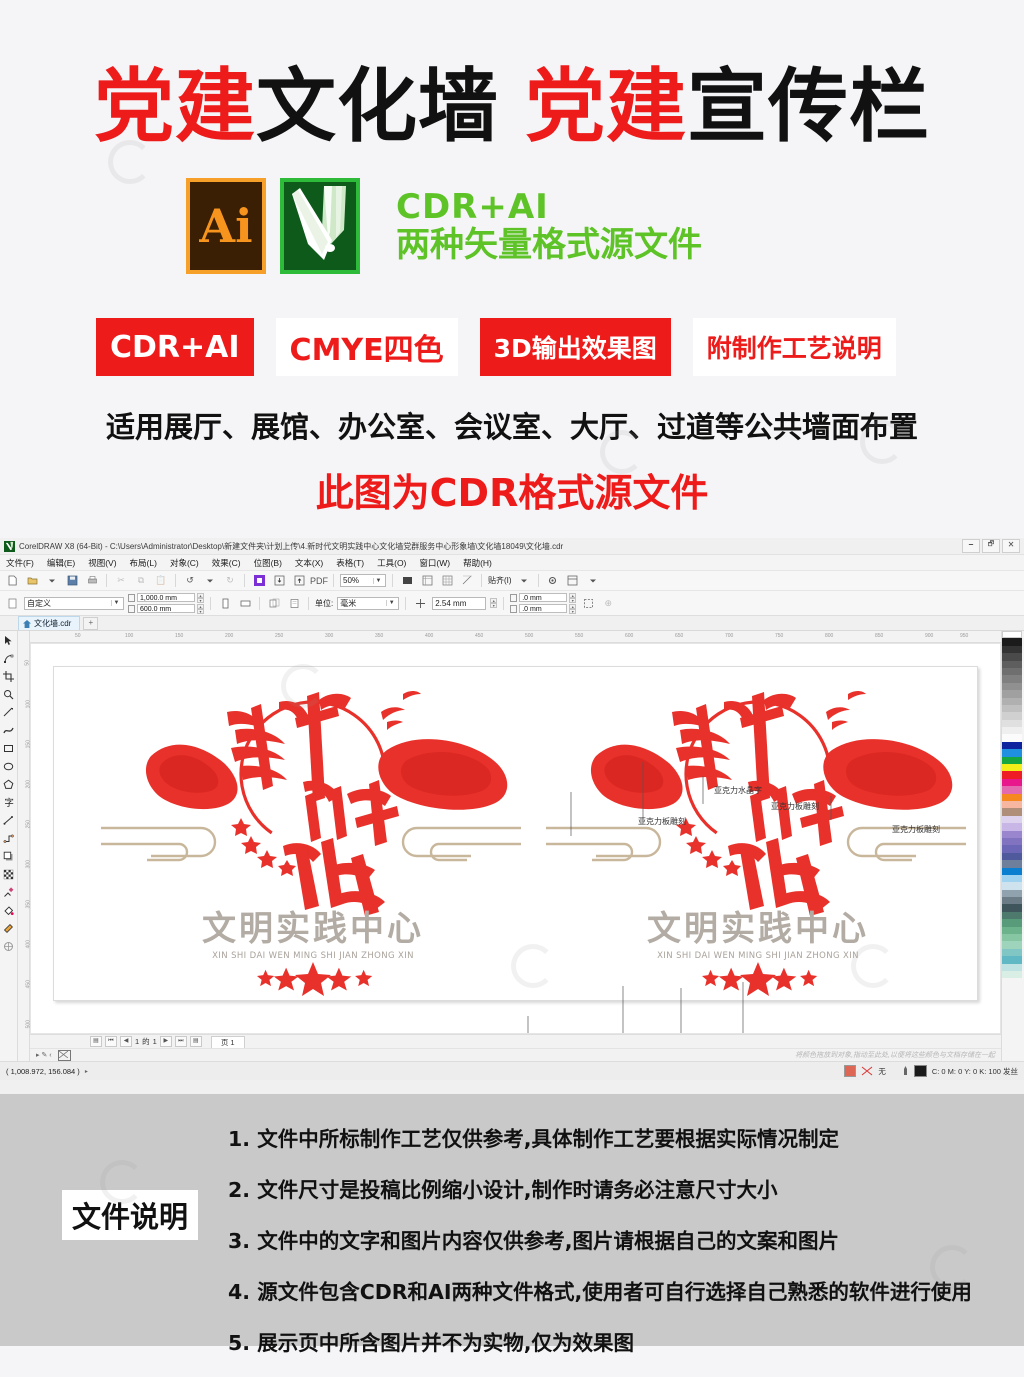 This screenshot has height=1377, width=1024. I want to click on page-preset-combo: 自定义 ▼, so click(74, 603).